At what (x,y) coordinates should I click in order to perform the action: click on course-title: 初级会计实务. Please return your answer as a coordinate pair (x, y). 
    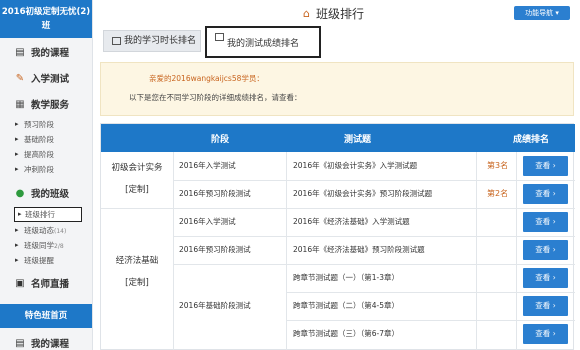
    Looking at the image, I should click on (137, 168).